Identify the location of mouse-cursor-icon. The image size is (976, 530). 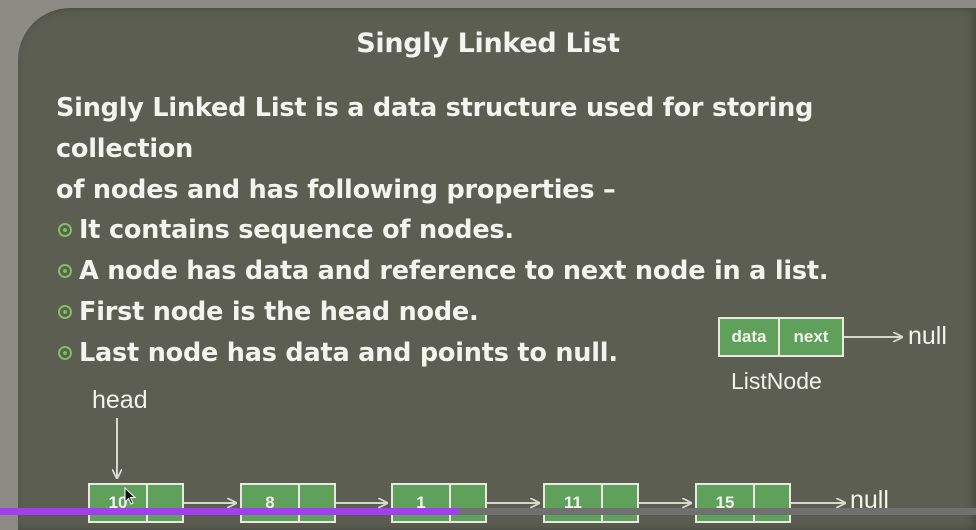
(130, 496).